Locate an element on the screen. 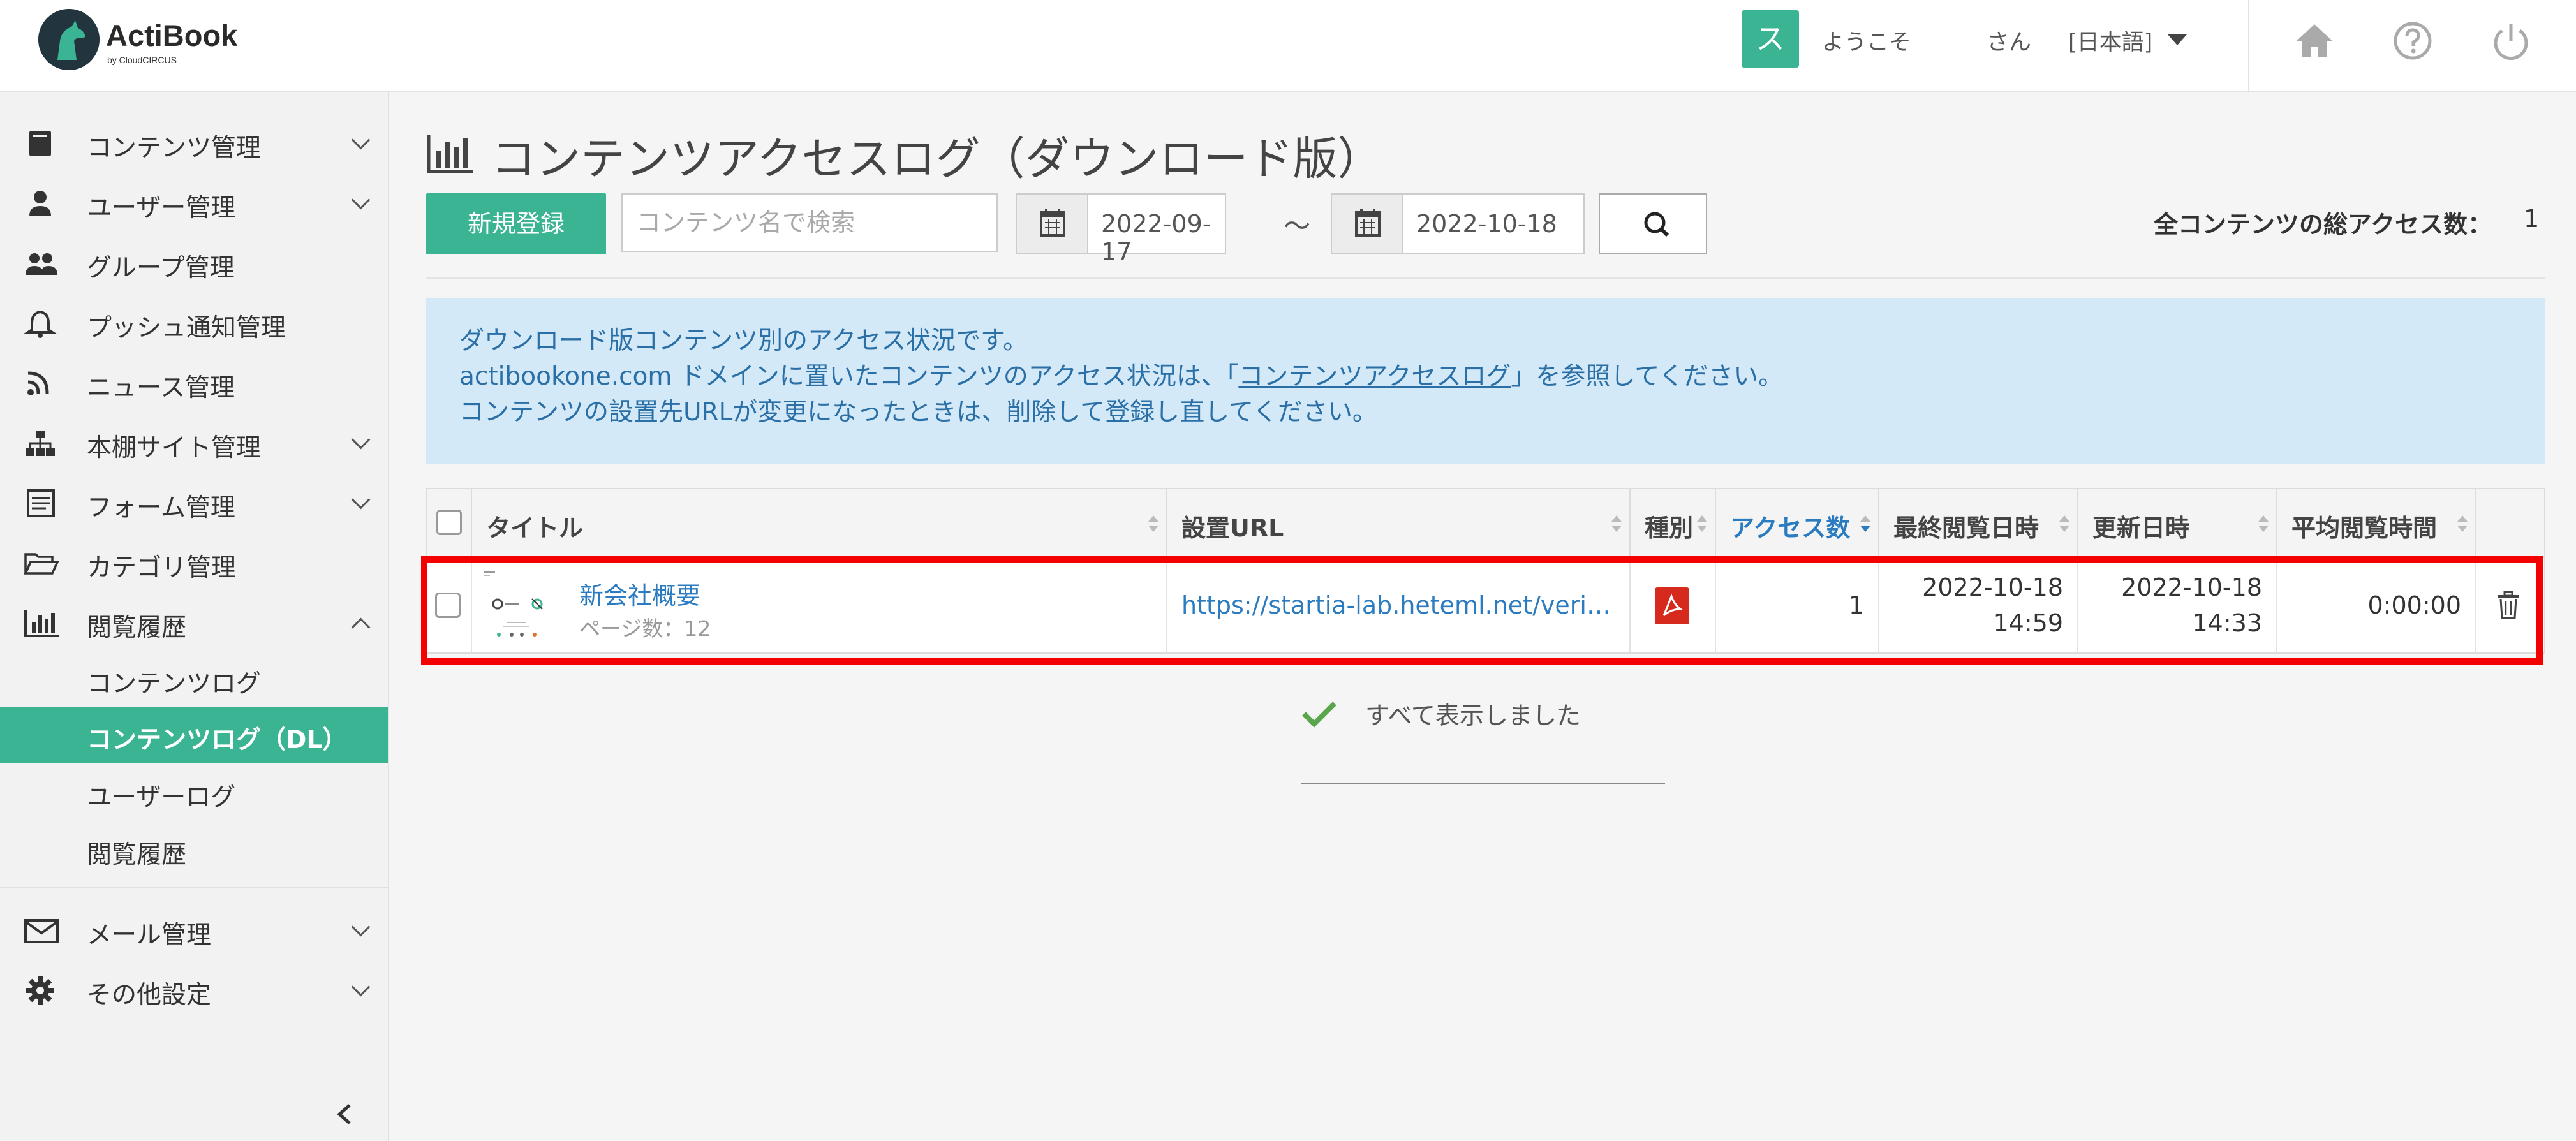 The image size is (2576, 1141). logo-title: ActiBook is located at coordinates (172, 35).